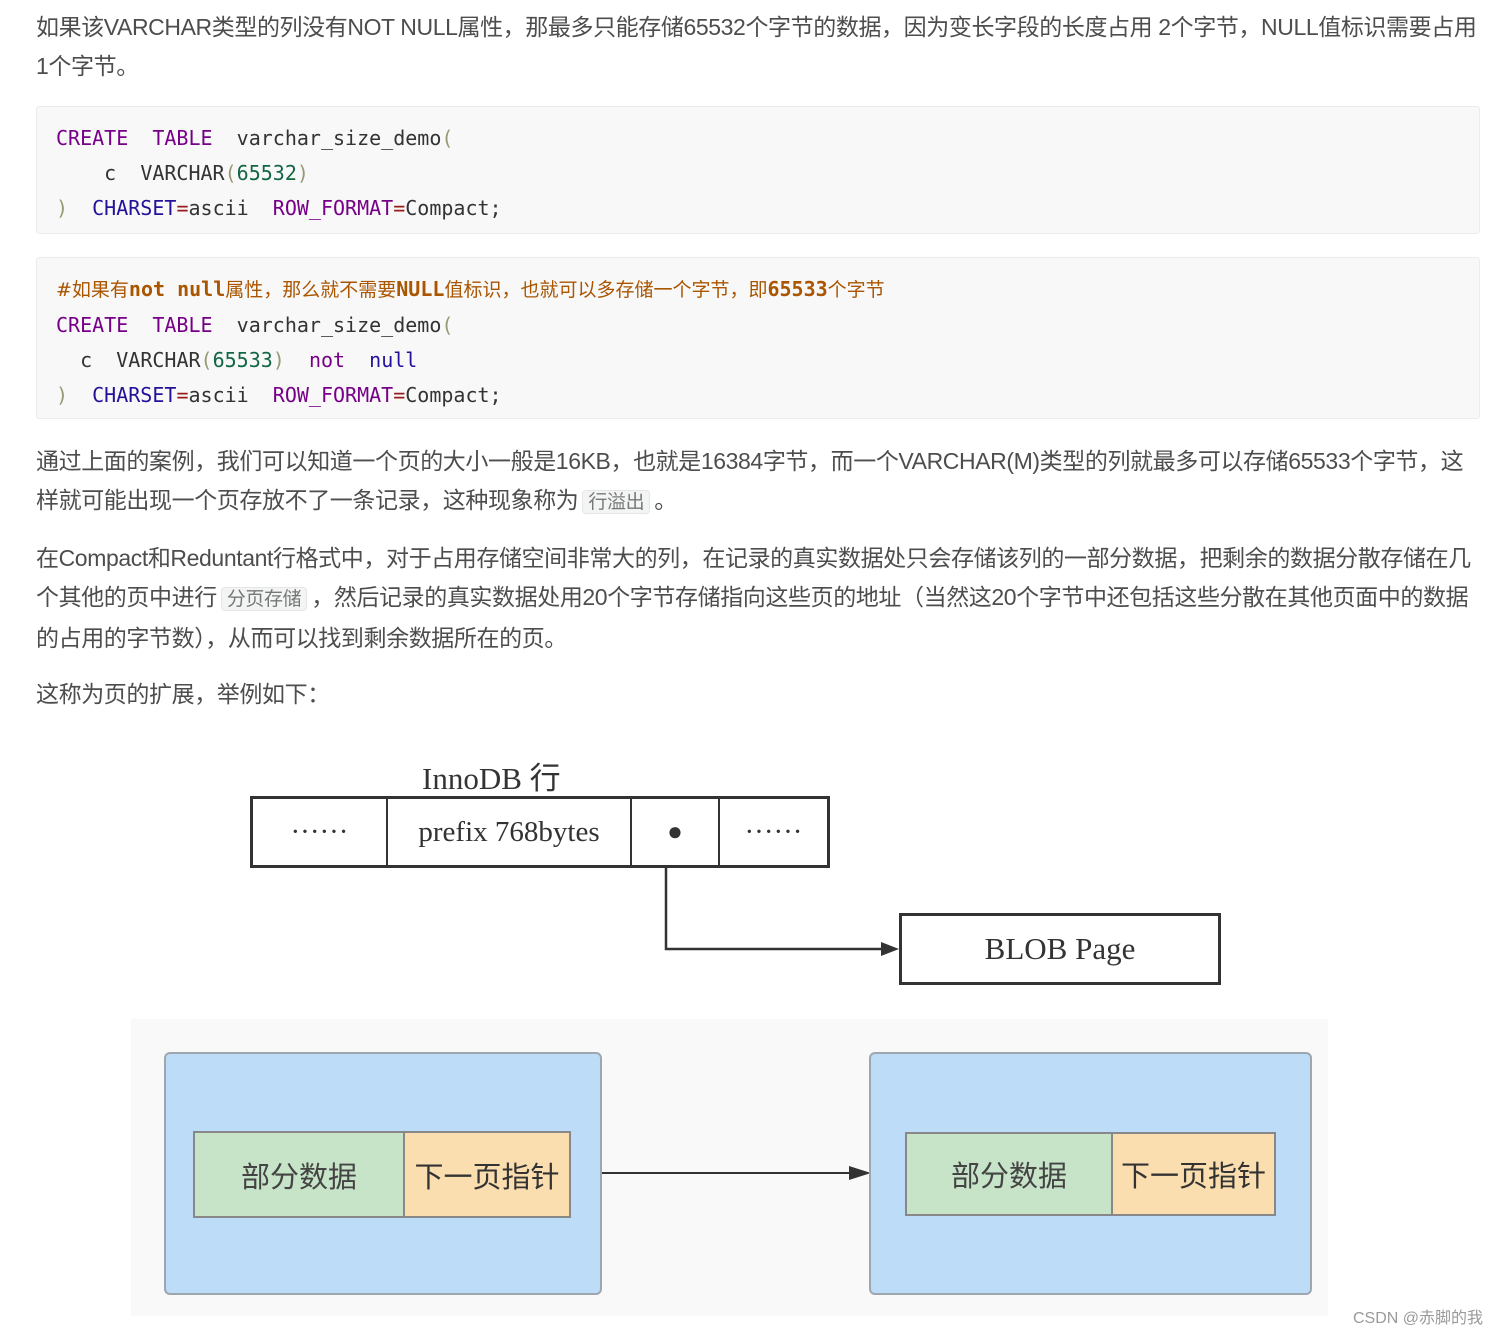 Image resolution: width=1497 pixels, height=1336 pixels. Describe the element at coordinates (616, 502) in the screenshot. I see `inline-code-row-overflow: 行溢出` at that location.